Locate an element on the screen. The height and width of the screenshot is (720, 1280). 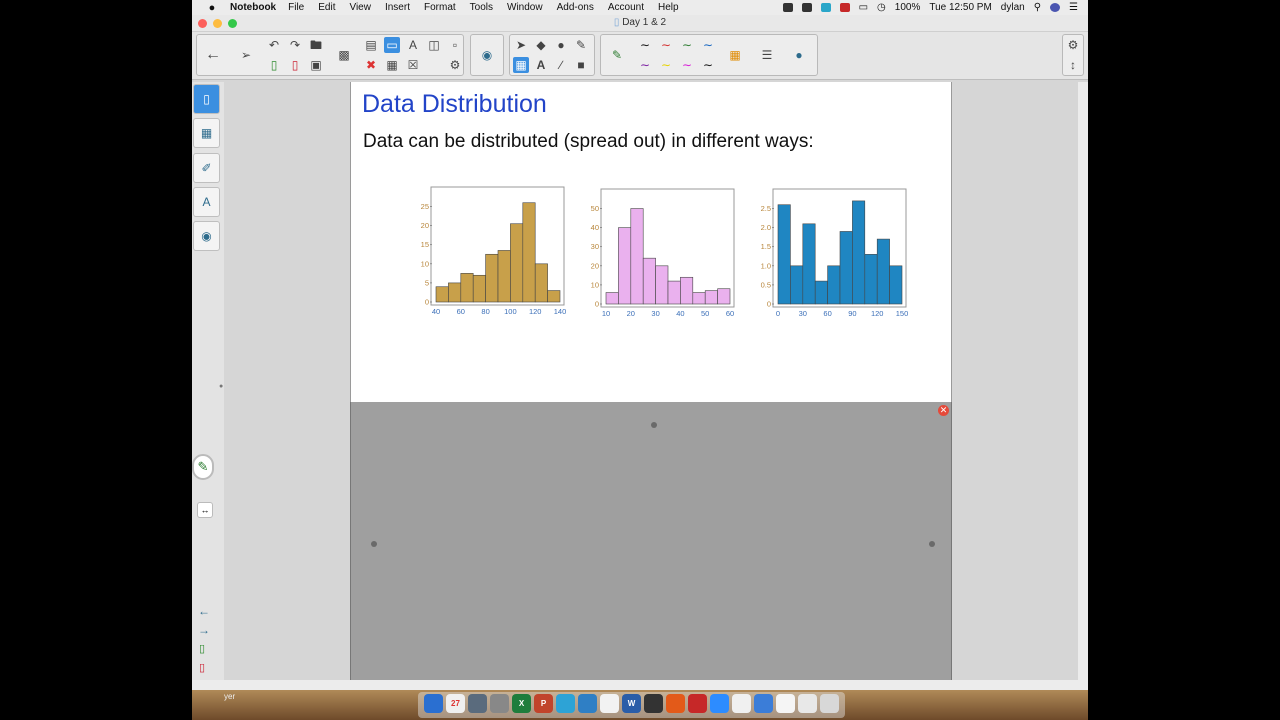
remove-page-icon: ▯ is located at coordinates (202, 667).